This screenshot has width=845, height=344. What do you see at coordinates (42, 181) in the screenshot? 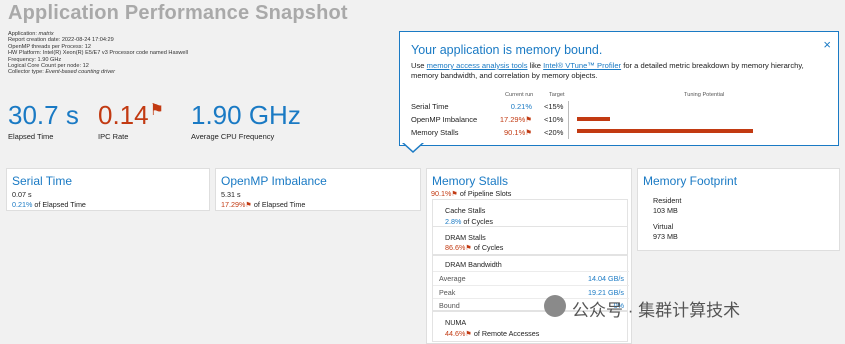
I see `serial-time-title: Serial Time` at bounding box center [42, 181].